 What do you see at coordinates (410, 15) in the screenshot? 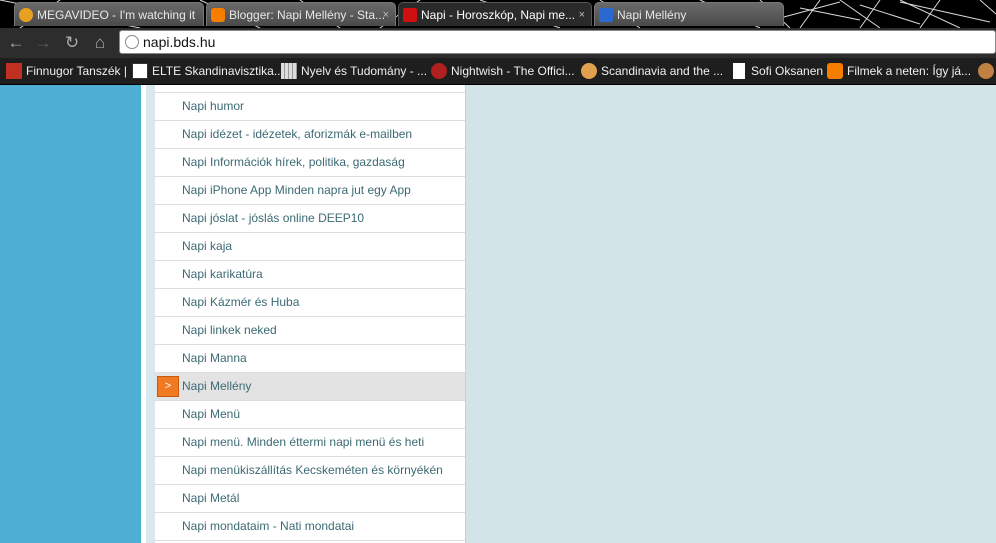
I see `napi-site-icon` at bounding box center [410, 15].